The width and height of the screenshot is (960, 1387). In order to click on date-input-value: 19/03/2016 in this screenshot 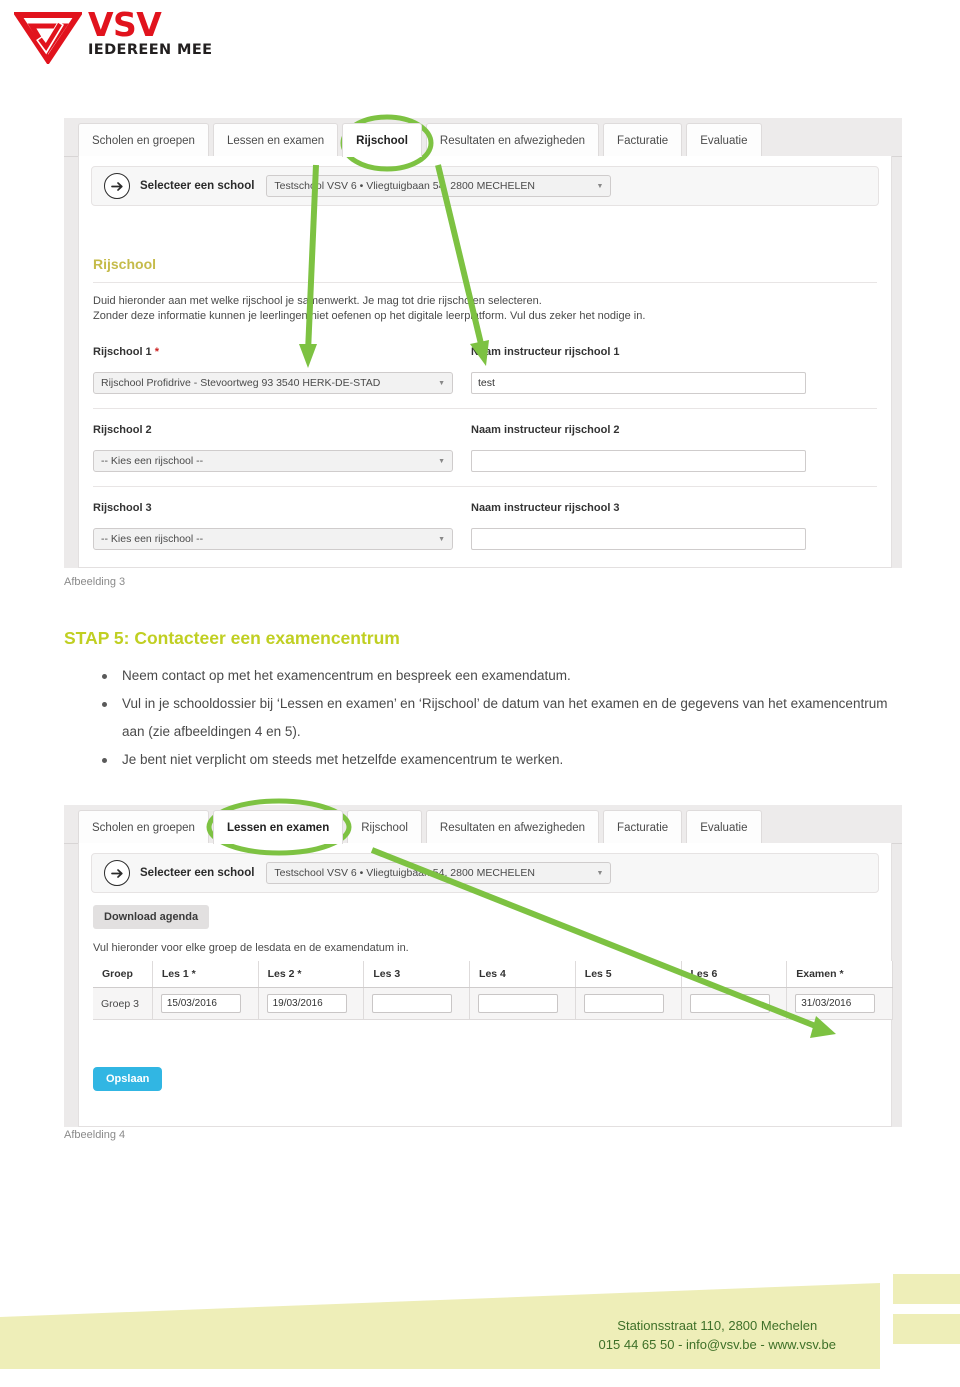, I will do `click(297, 1003)`.